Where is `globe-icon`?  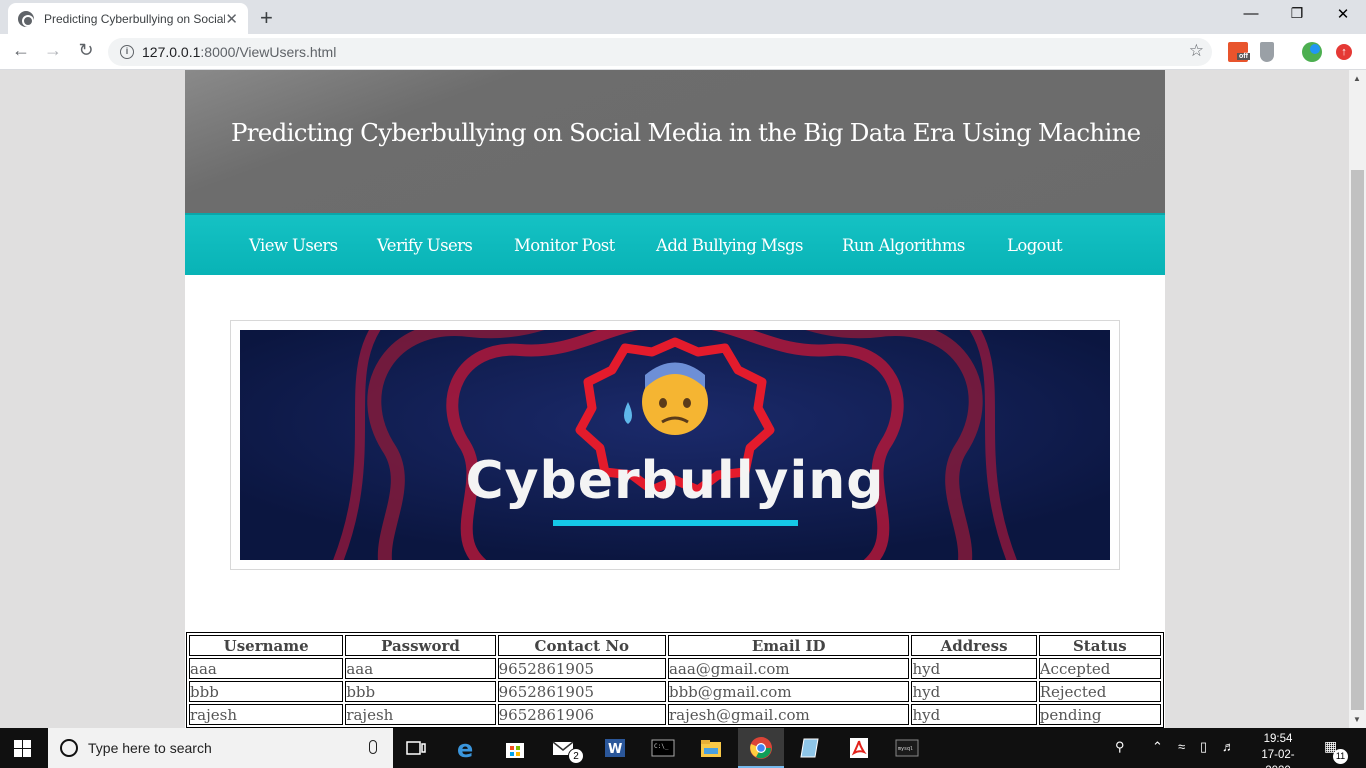 globe-icon is located at coordinates (26, 18).